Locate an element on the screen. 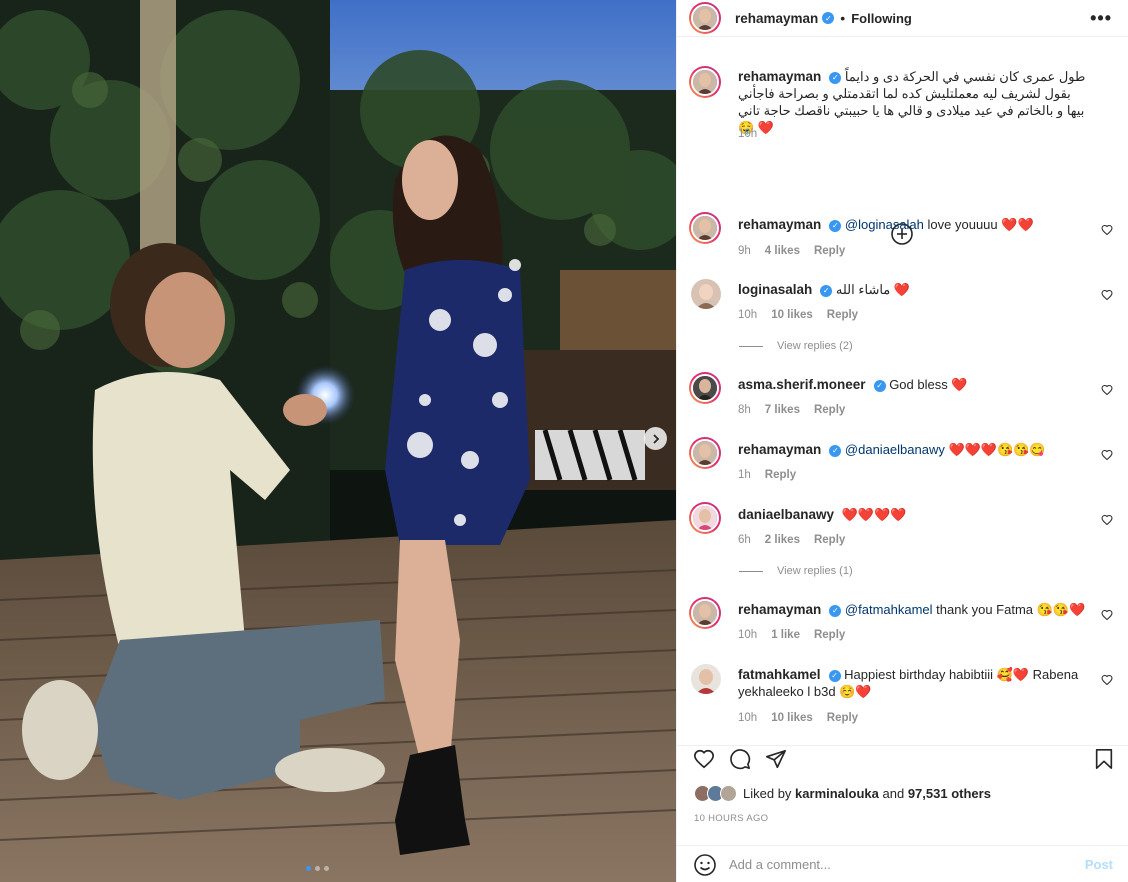  comment-composer: Post is located at coordinates (902, 863).